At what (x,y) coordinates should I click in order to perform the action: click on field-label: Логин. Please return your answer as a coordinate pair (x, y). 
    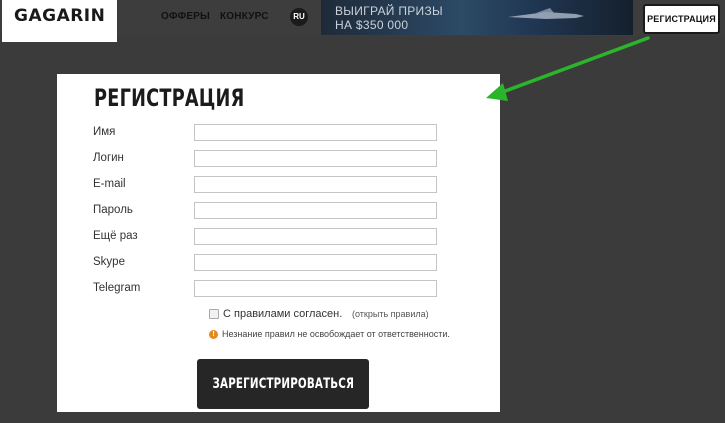
    Looking at the image, I should click on (108, 158).